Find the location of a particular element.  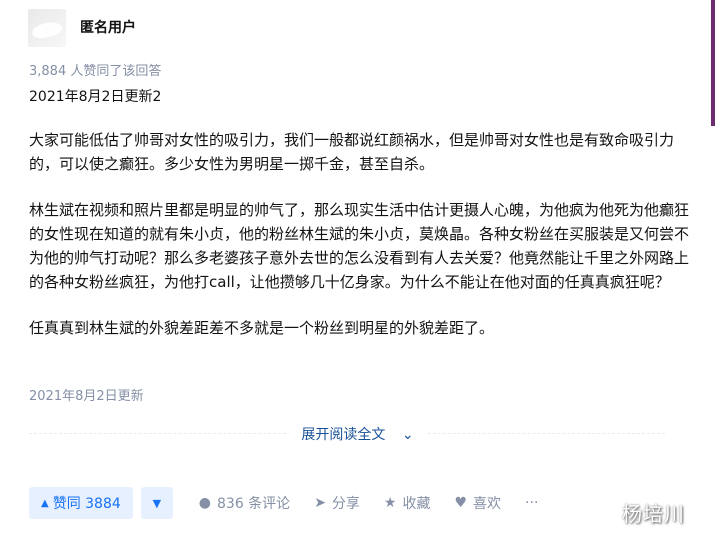

vote-up-label: 赞同 3884 is located at coordinates (86, 504).